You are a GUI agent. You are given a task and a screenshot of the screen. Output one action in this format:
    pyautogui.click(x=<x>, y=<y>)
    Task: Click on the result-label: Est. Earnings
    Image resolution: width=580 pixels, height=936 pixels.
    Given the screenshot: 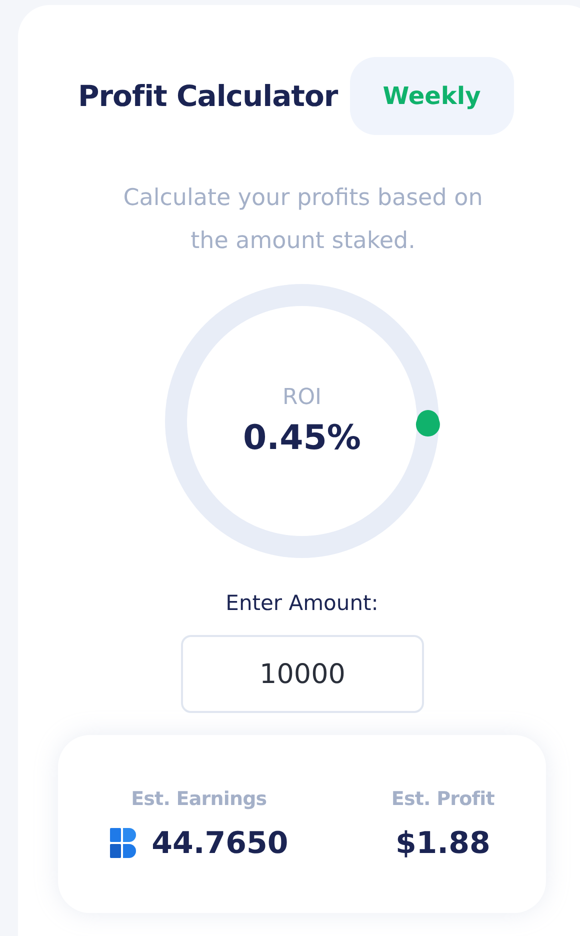 What is the action you would take?
    pyautogui.click(x=199, y=799)
    